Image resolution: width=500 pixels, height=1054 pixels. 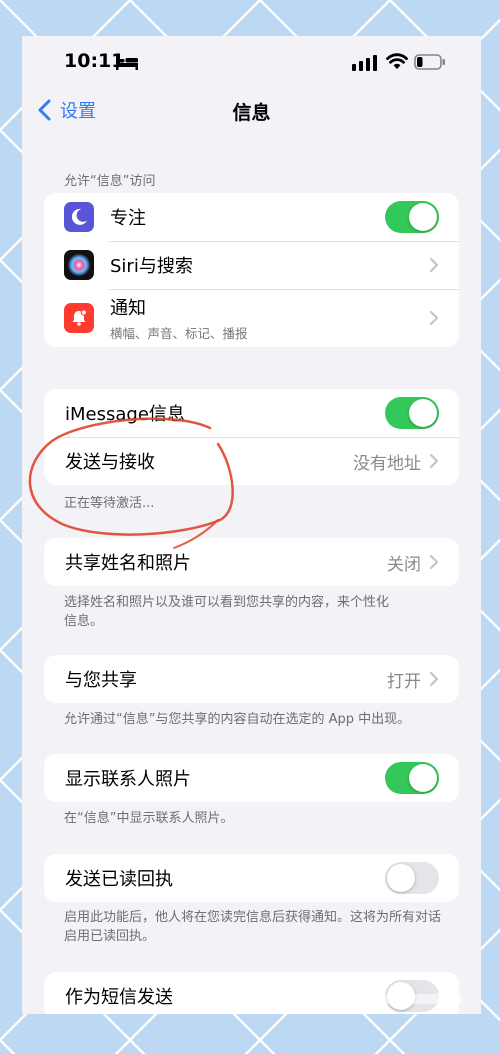 What do you see at coordinates (387, 463) in the screenshot?
I see `send-receive-value: 没有地址` at bounding box center [387, 463].